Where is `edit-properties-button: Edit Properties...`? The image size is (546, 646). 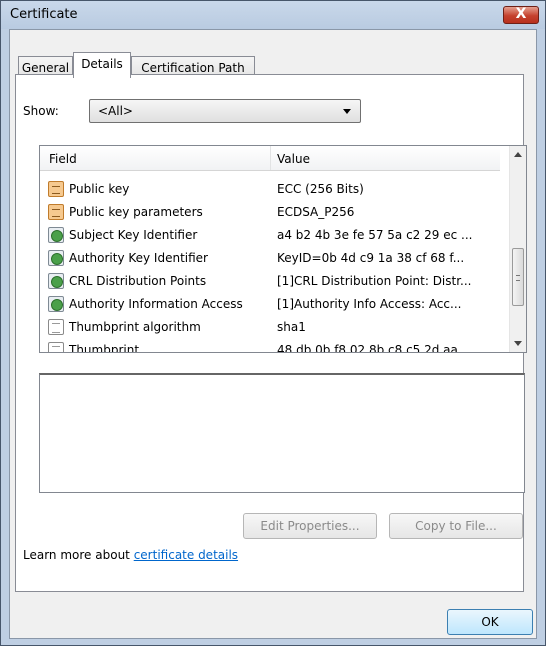 edit-properties-button: Edit Properties... is located at coordinates (310, 526).